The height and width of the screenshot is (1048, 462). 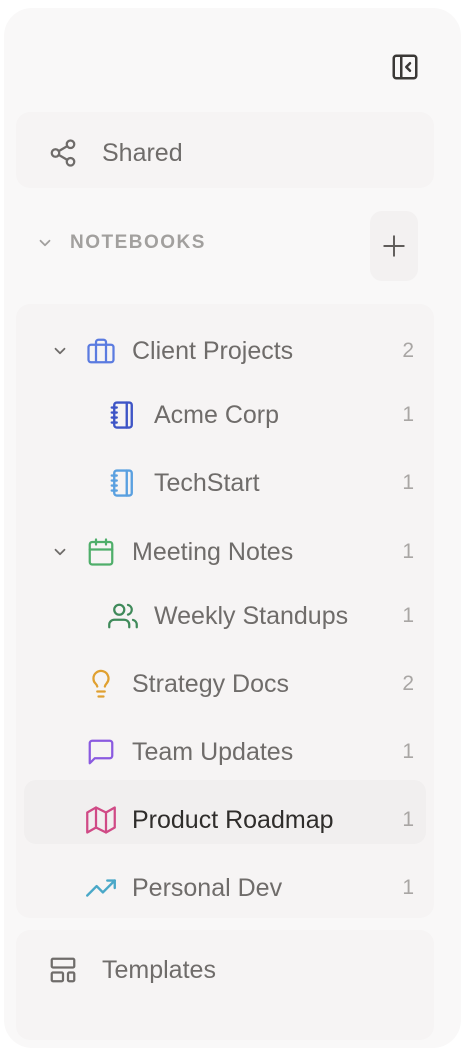 I want to click on templates-label: Templates, so click(x=159, y=969).